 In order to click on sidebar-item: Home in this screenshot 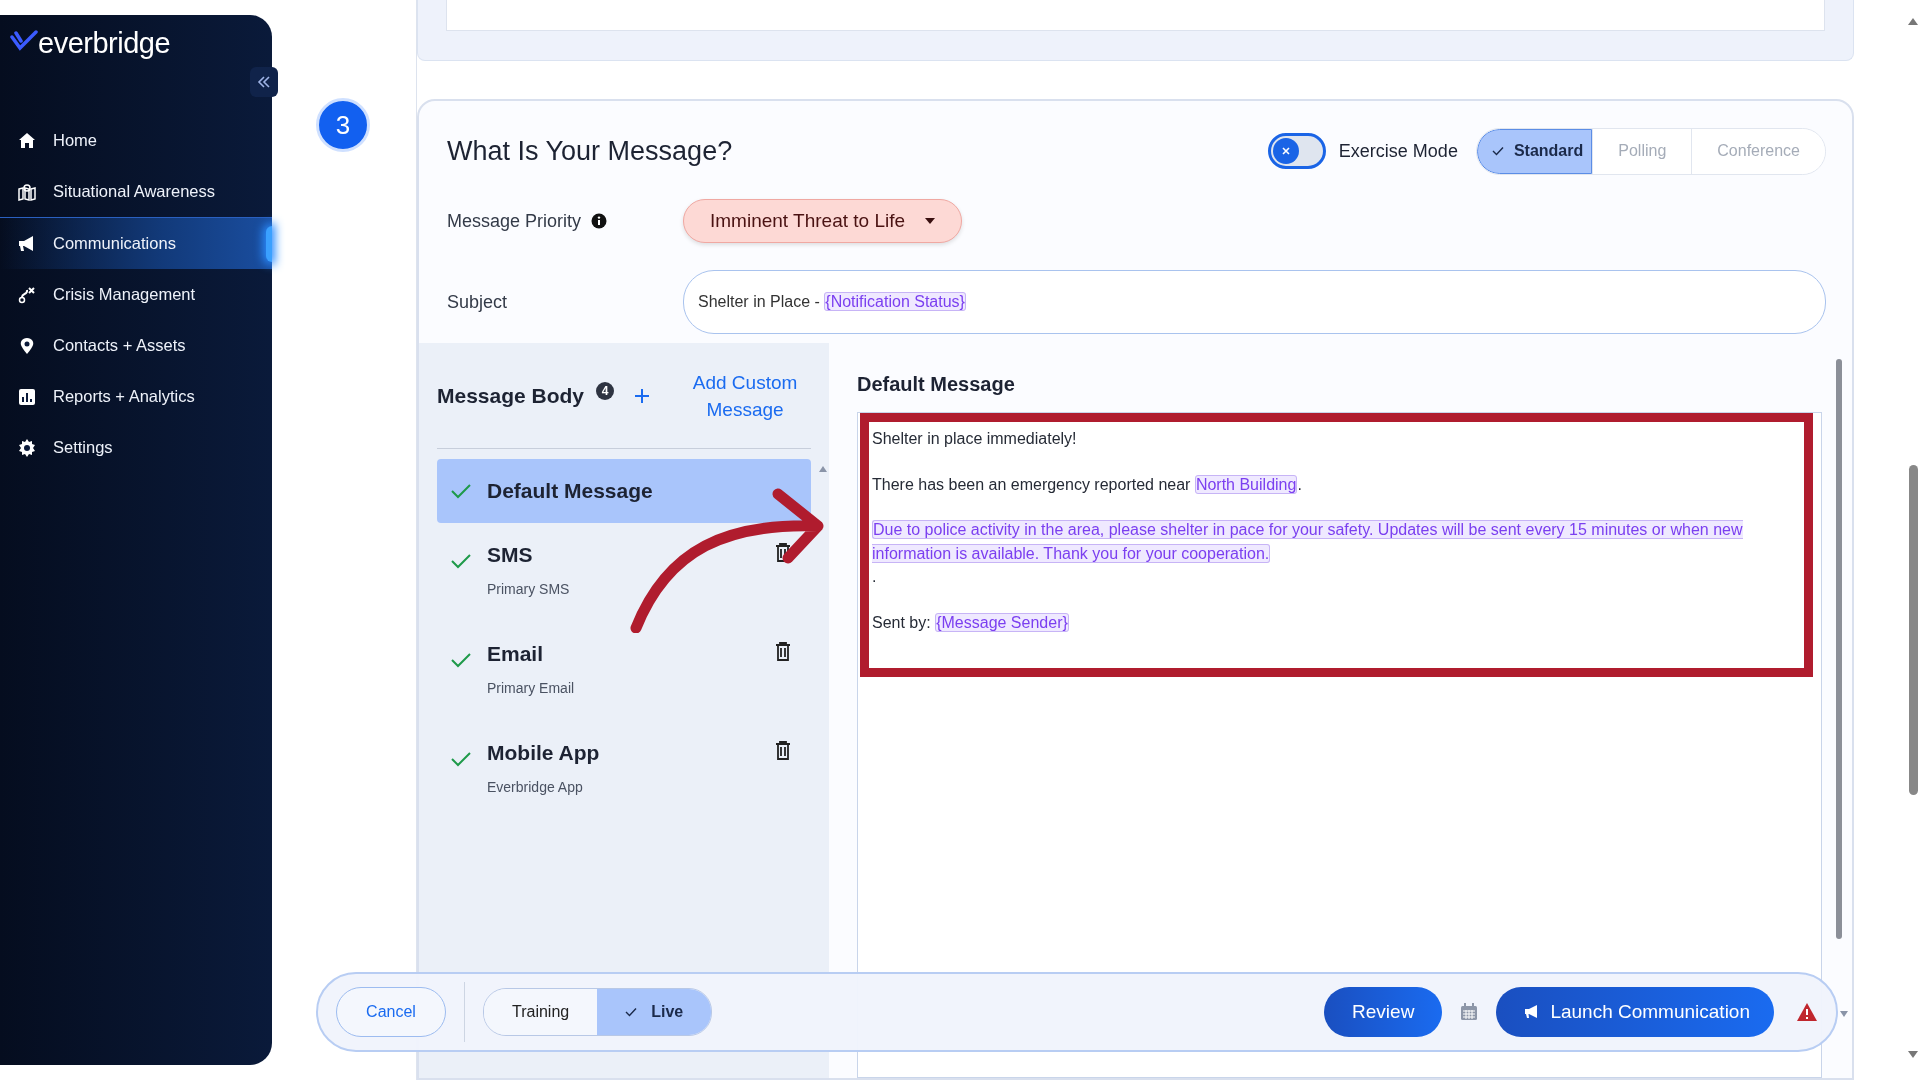, I will do `click(136, 140)`.